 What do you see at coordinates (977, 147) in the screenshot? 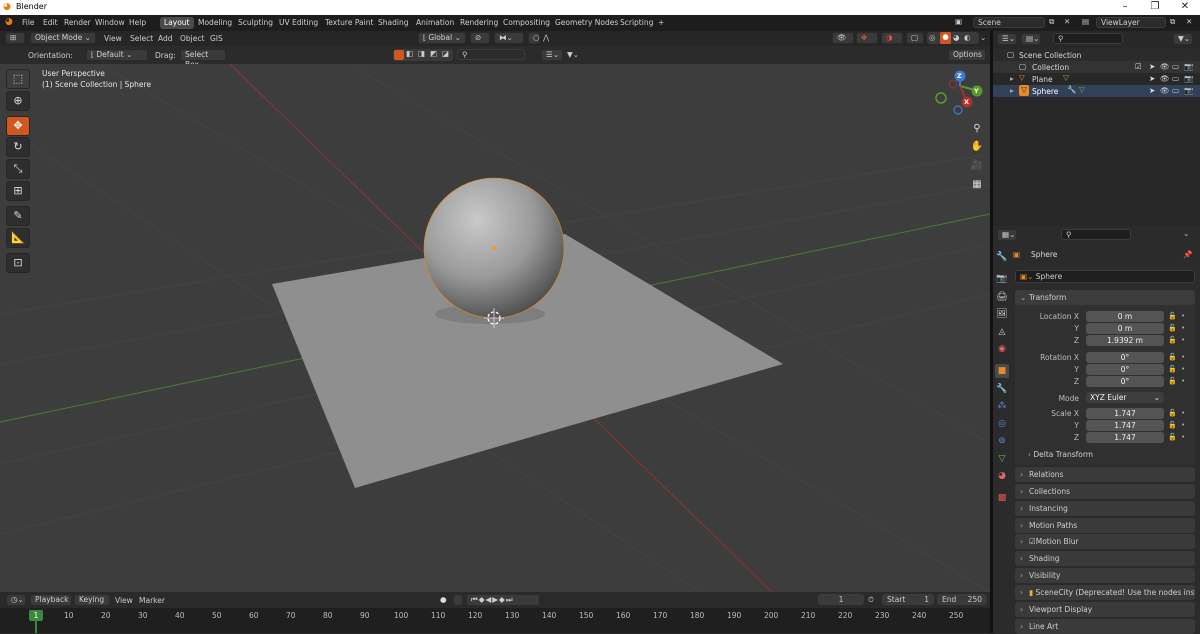
I see `pan-hand-icon: ✋` at bounding box center [977, 147].